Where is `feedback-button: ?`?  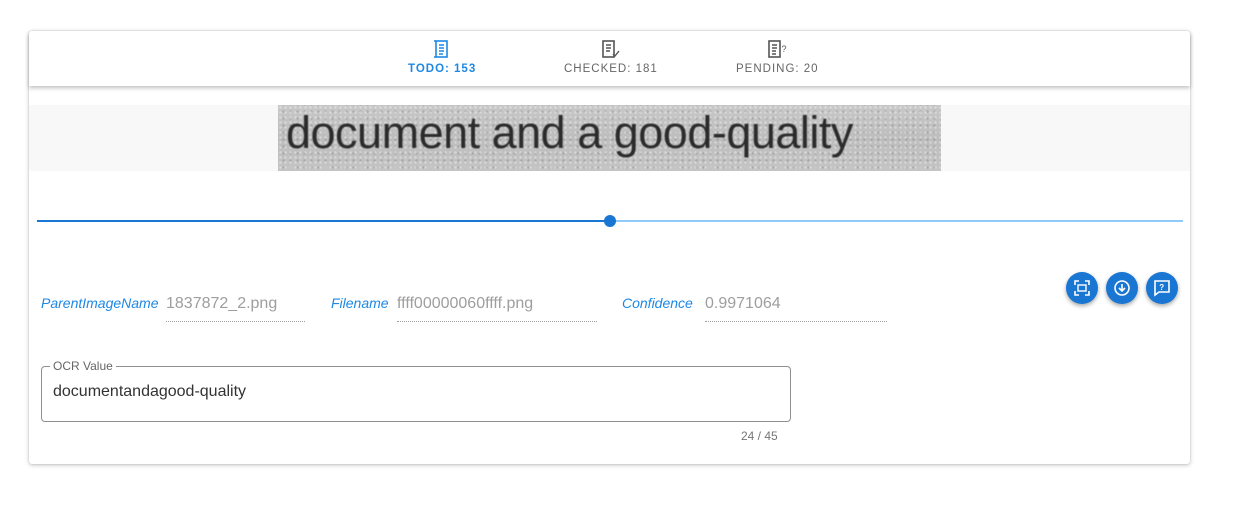
feedback-button: ? is located at coordinates (1162, 288).